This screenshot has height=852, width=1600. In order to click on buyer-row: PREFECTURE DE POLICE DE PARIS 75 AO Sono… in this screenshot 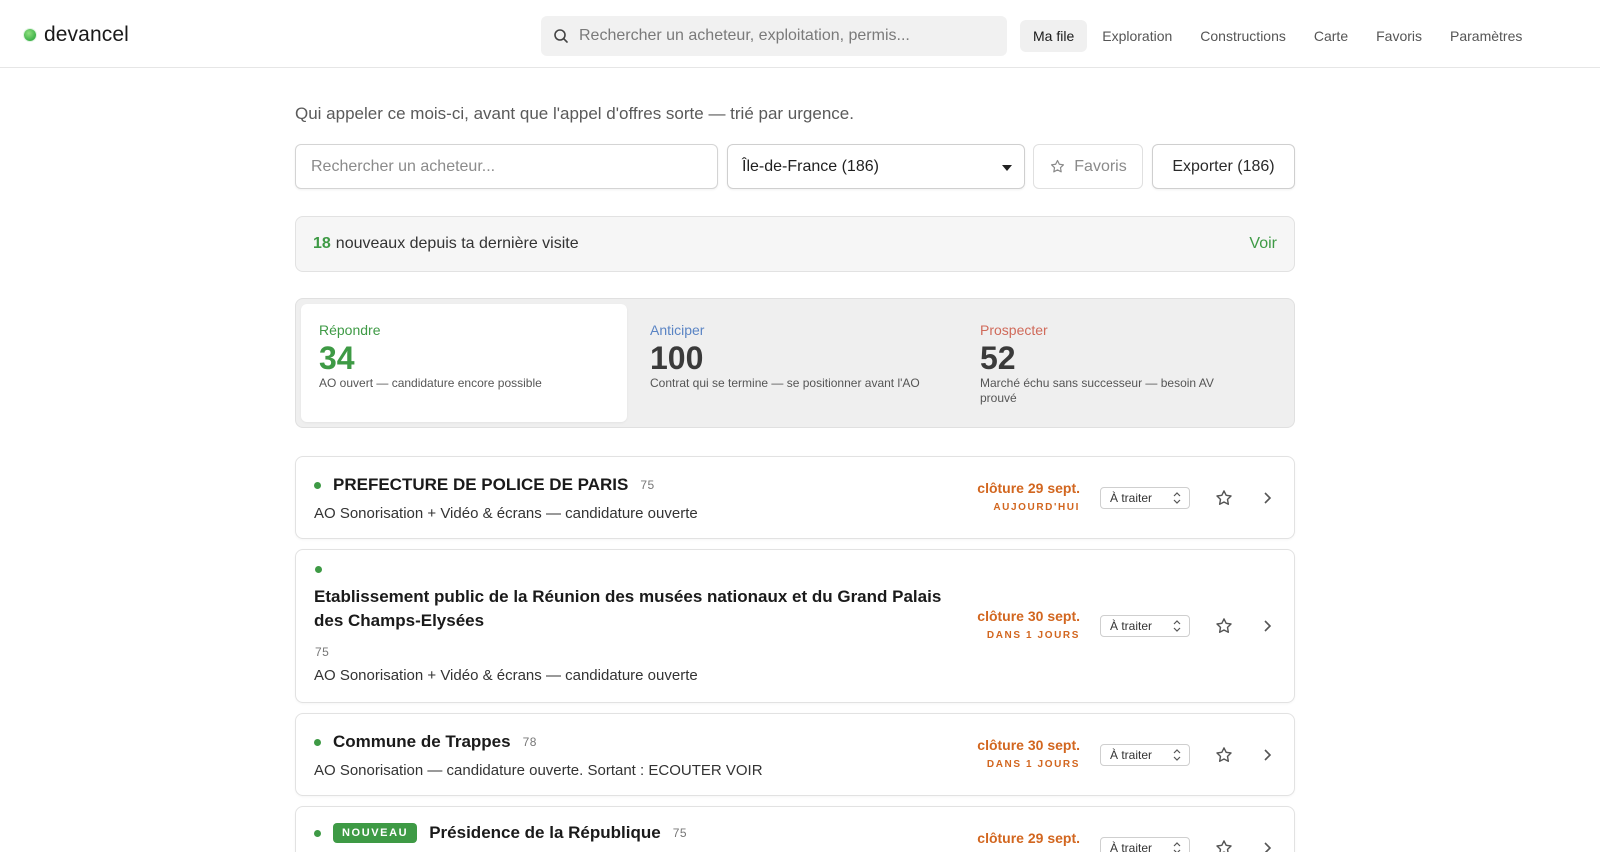, I will do `click(795, 497)`.